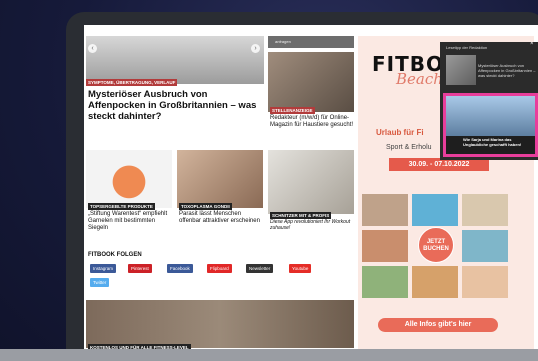 Image resolution: width=538 pixels, height=361 pixels. What do you see at coordinates (419, 79) in the screenshot?
I see `ad-script: Beach` at bounding box center [419, 79].